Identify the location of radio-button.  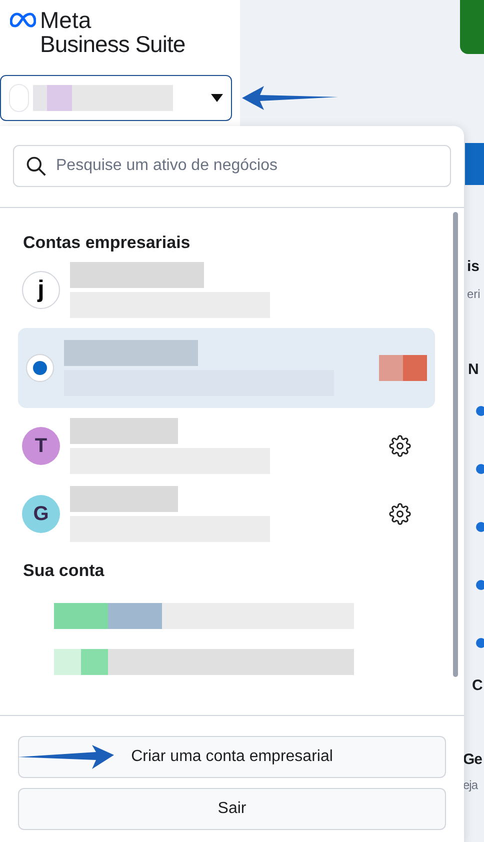
(40, 368).